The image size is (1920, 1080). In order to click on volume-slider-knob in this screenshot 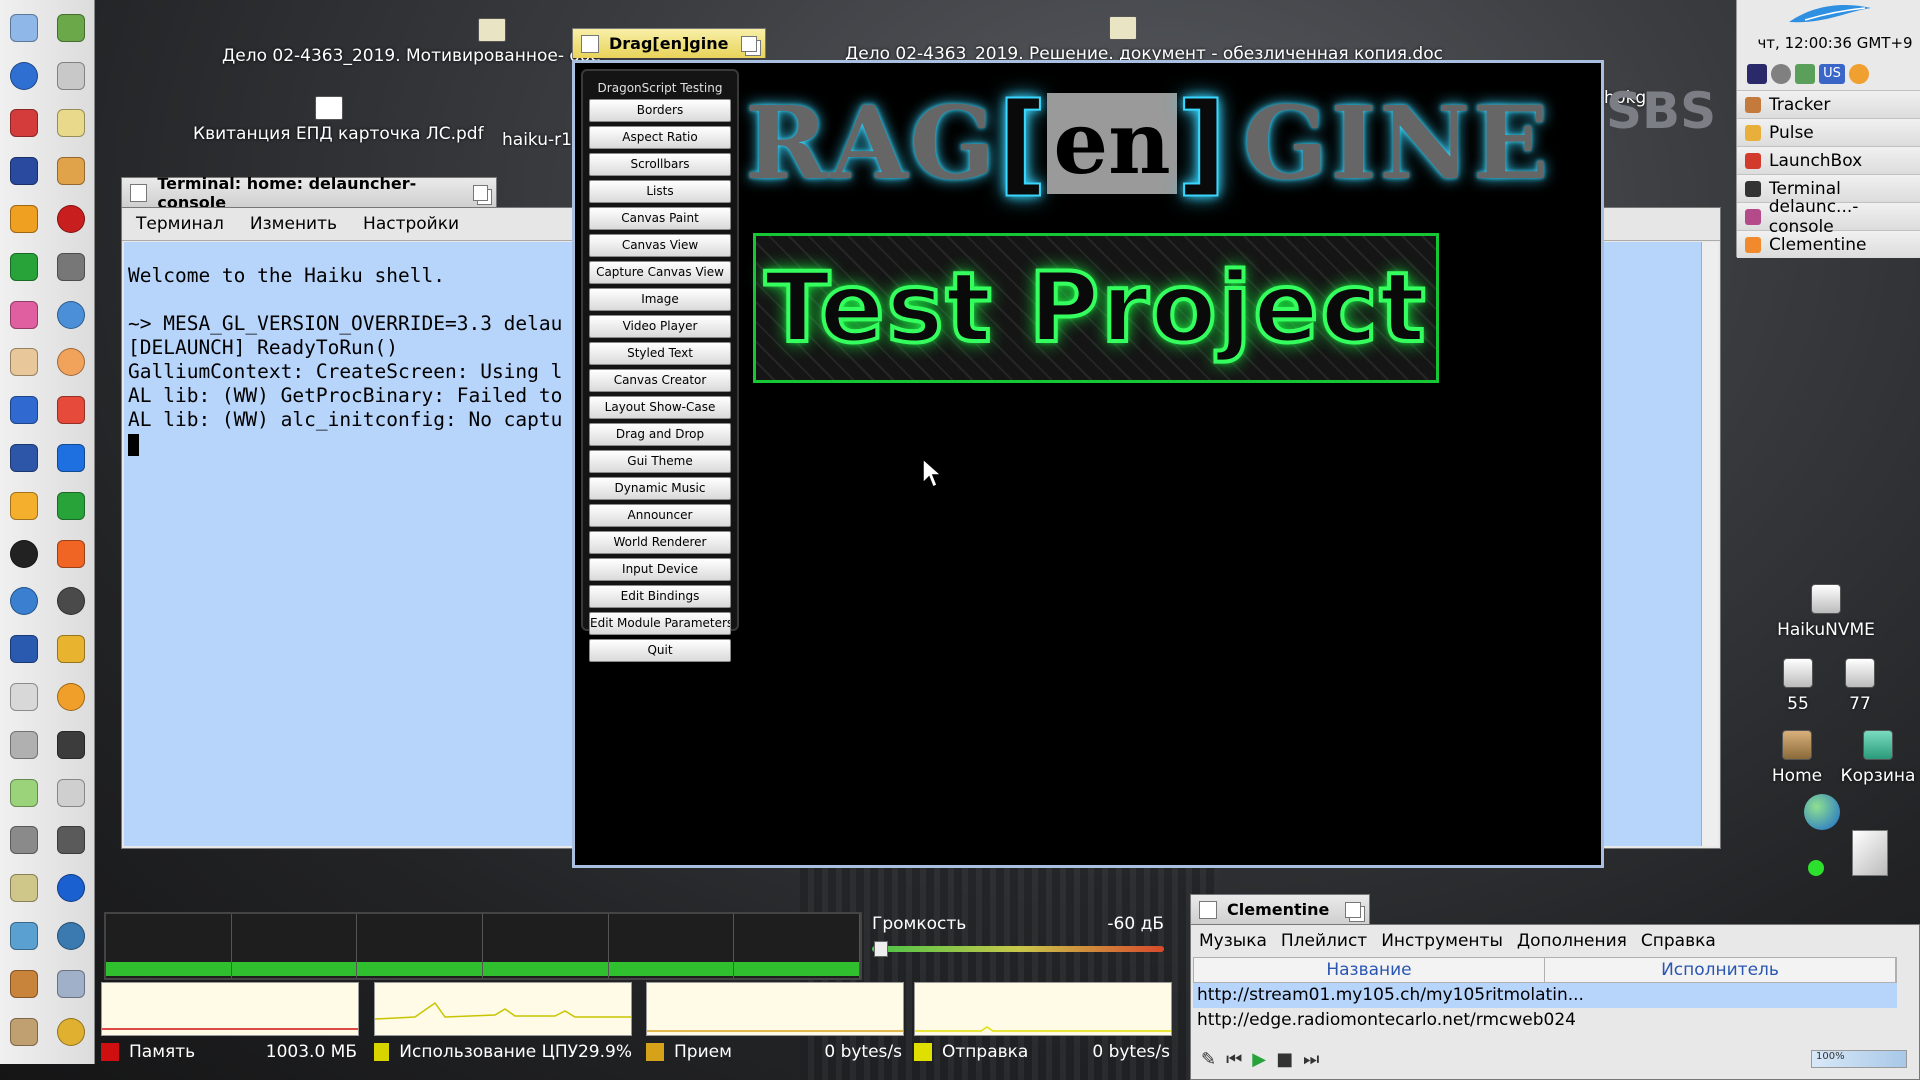, I will do `click(881, 949)`.